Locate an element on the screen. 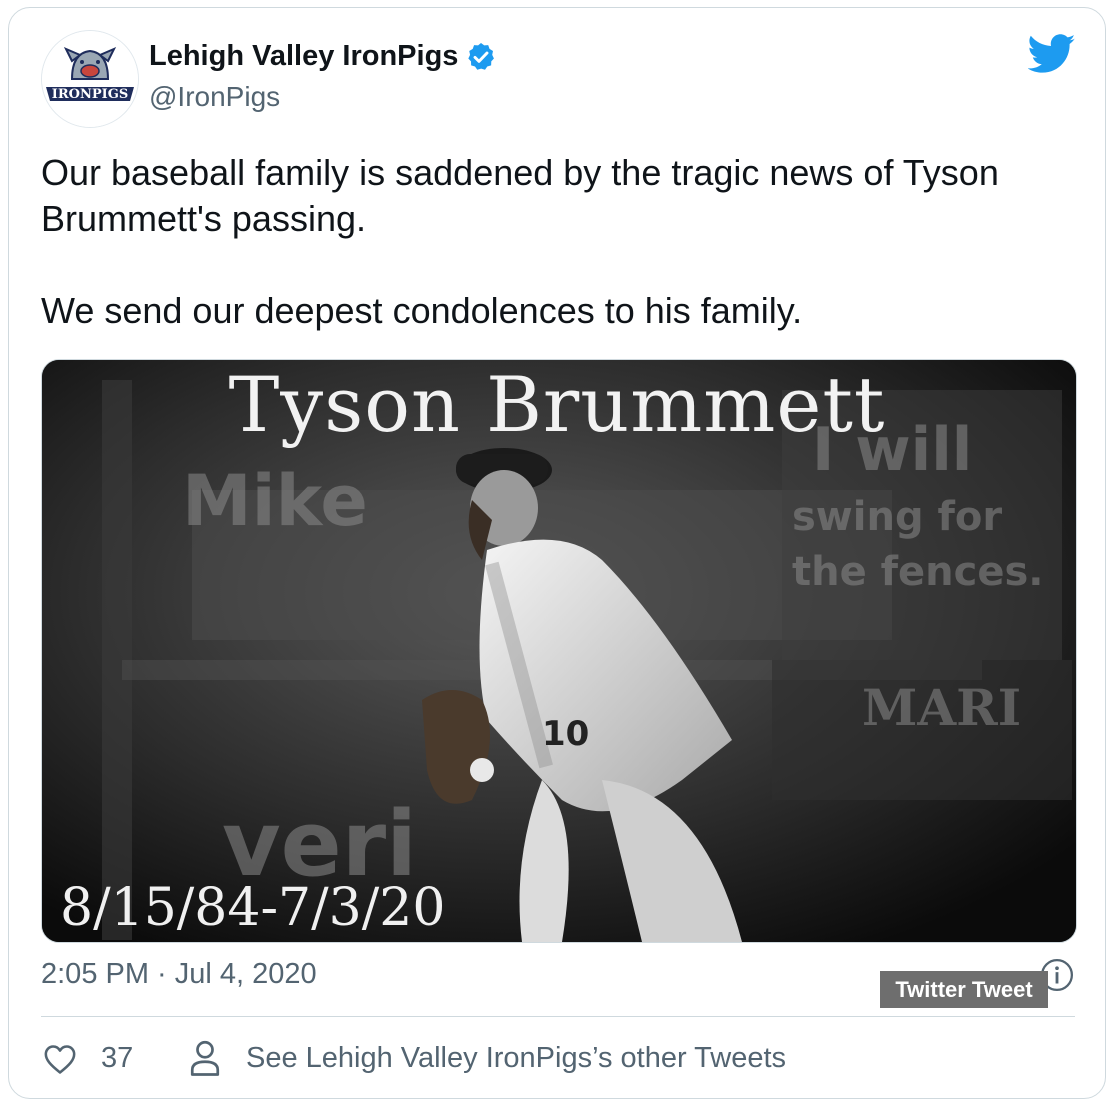  tweet-timestamp: 2:05 PM · Jul 4, 2020 is located at coordinates (179, 974).